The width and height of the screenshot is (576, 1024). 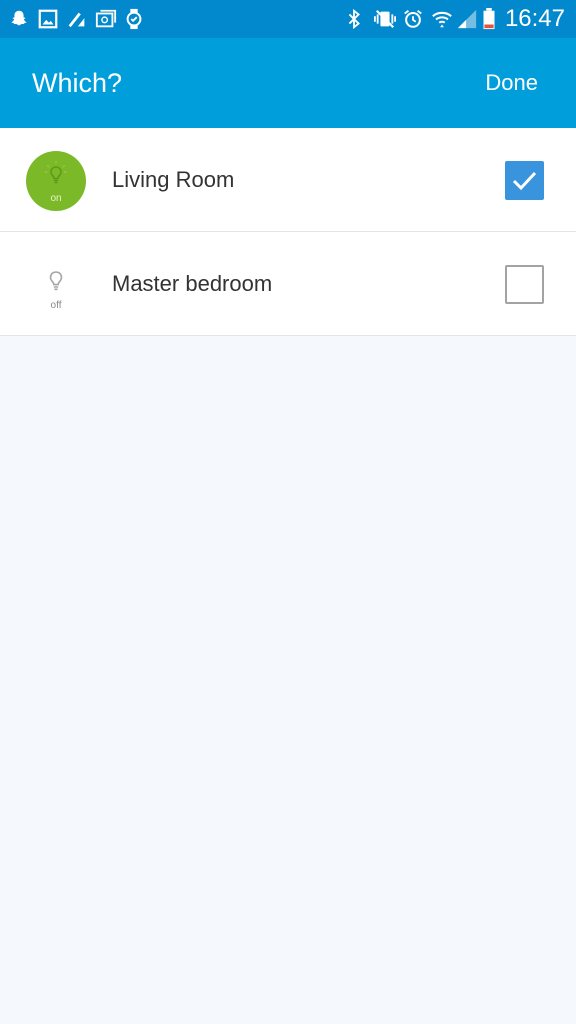 I want to click on email-icon, so click(x=106, y=19).